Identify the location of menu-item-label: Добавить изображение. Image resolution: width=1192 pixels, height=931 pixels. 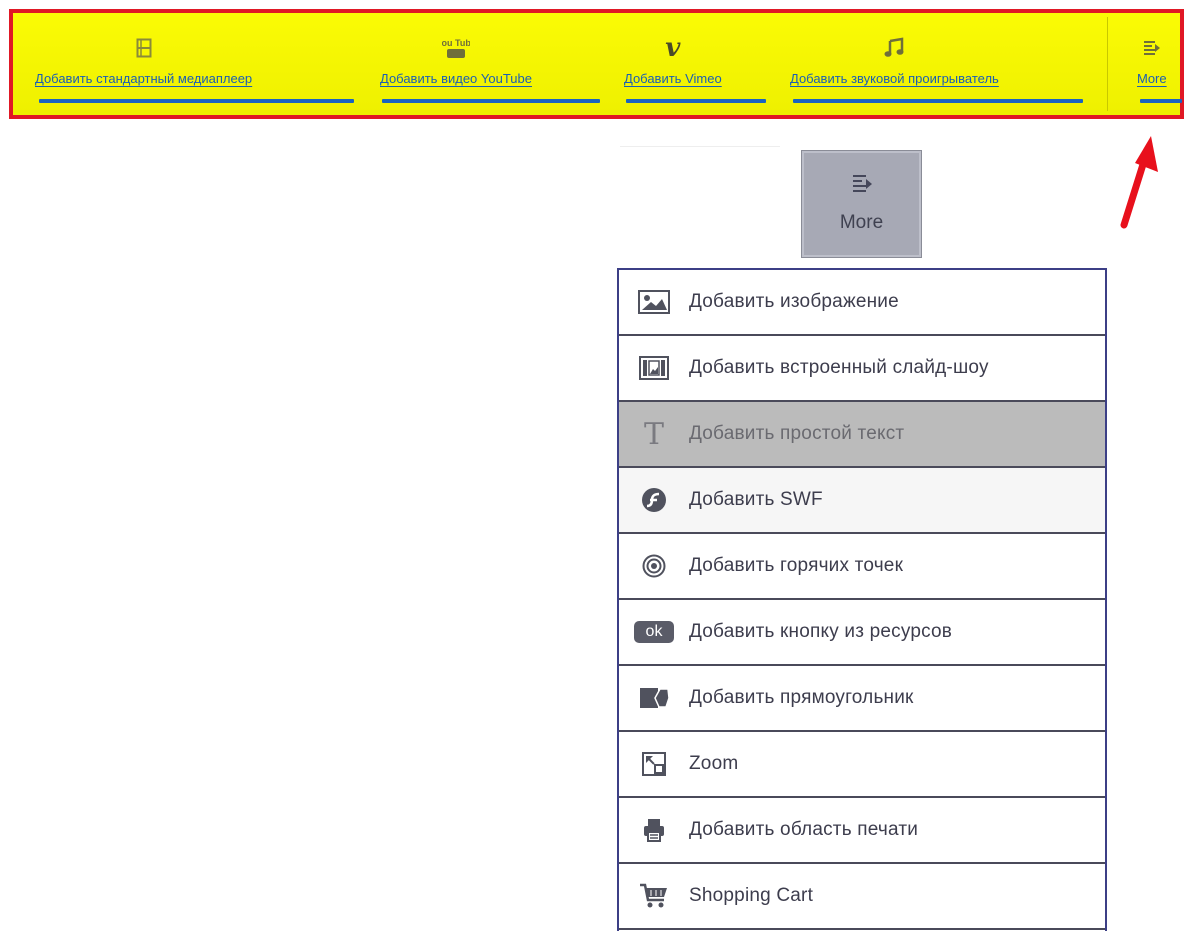
(794, 301).